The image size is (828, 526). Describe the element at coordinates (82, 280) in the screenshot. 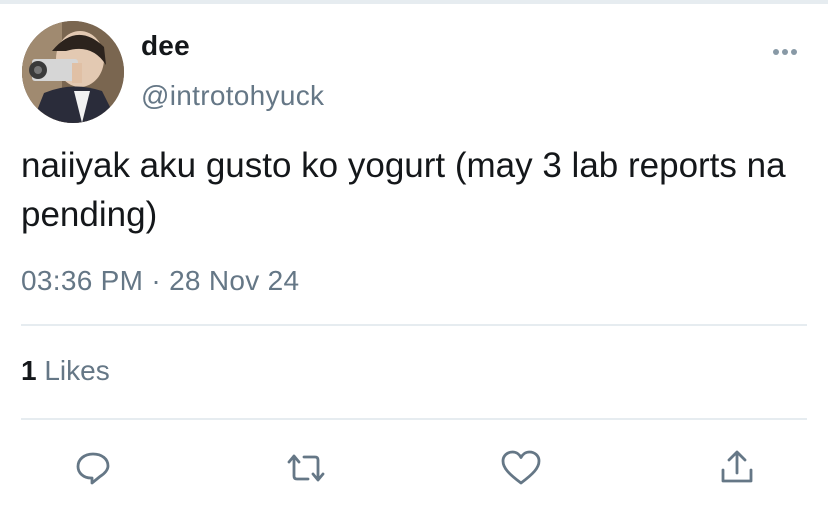

I see `tweet-time: 03:36 PM` at that location.